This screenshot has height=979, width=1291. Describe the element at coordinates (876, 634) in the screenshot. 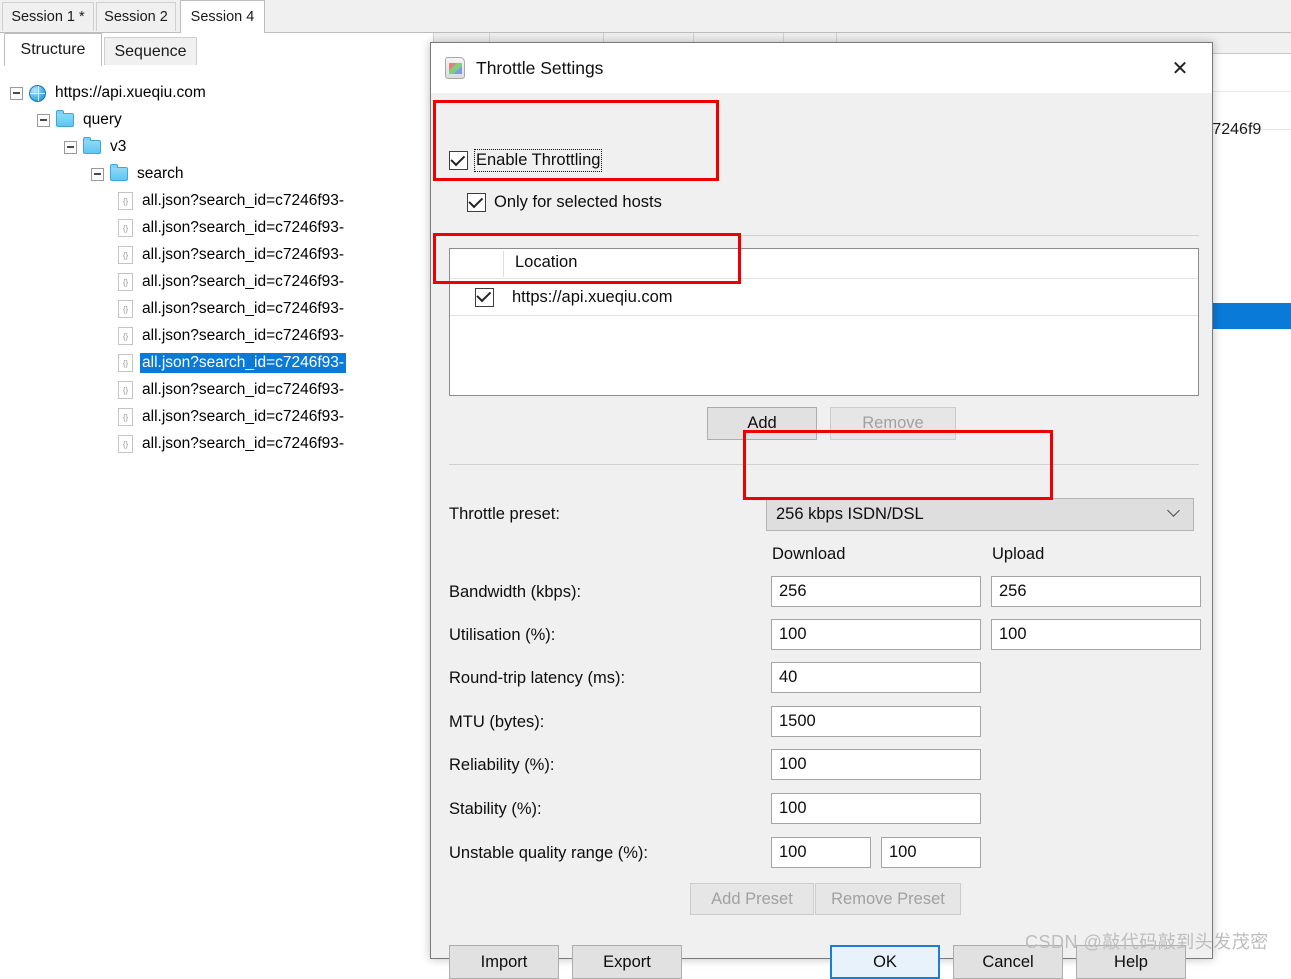

I see `utilisation-download-input: 100` at that location.